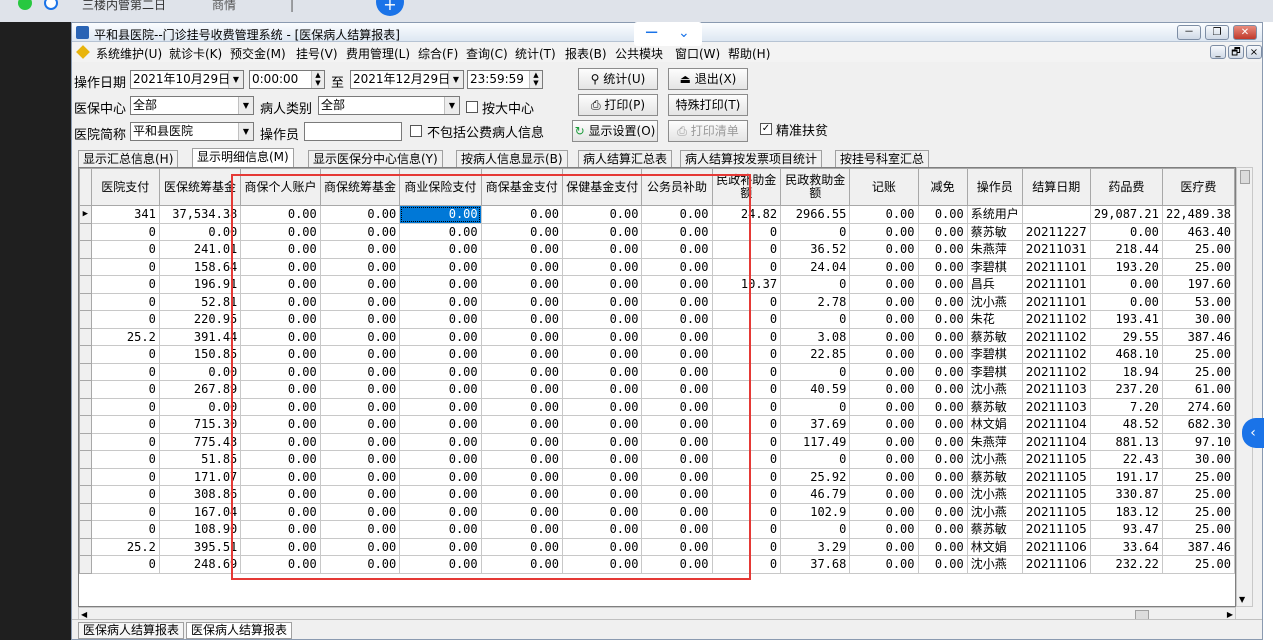 This screenshot has height=640, width=1273. What do you see at coordinates (200, 511) in the screenshot?
I see `table-cell: 167.04` at bounding box center [200, 511].